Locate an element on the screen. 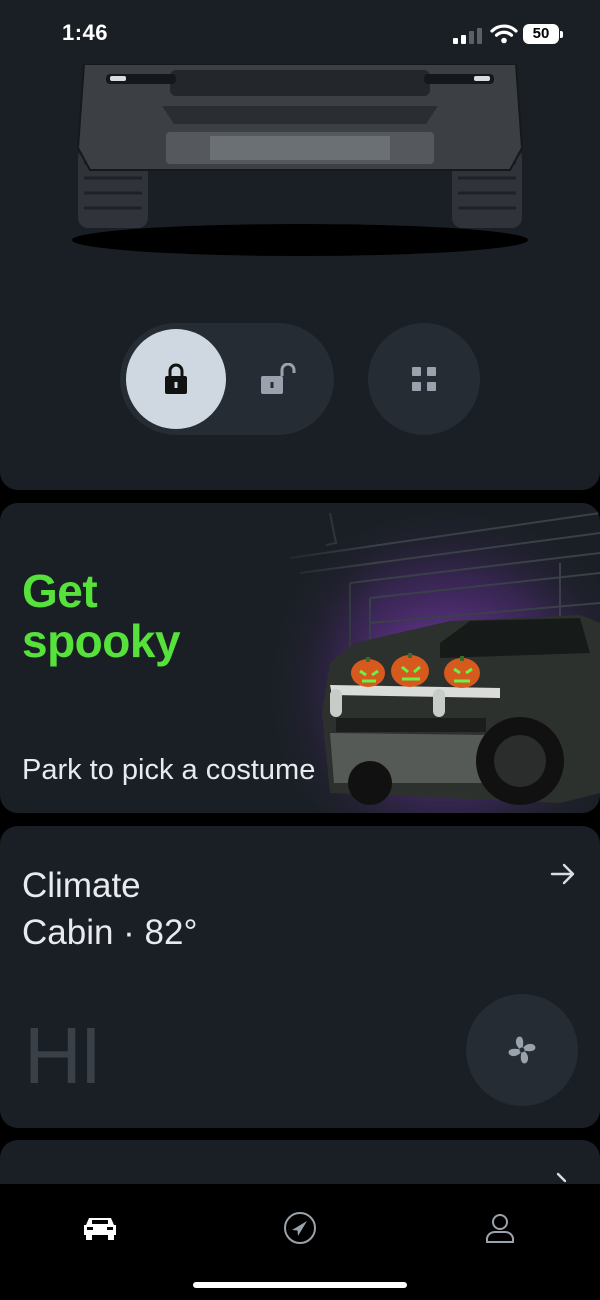 The image size is (600, 1300). grid-icon is located at coordinates (424, 379).